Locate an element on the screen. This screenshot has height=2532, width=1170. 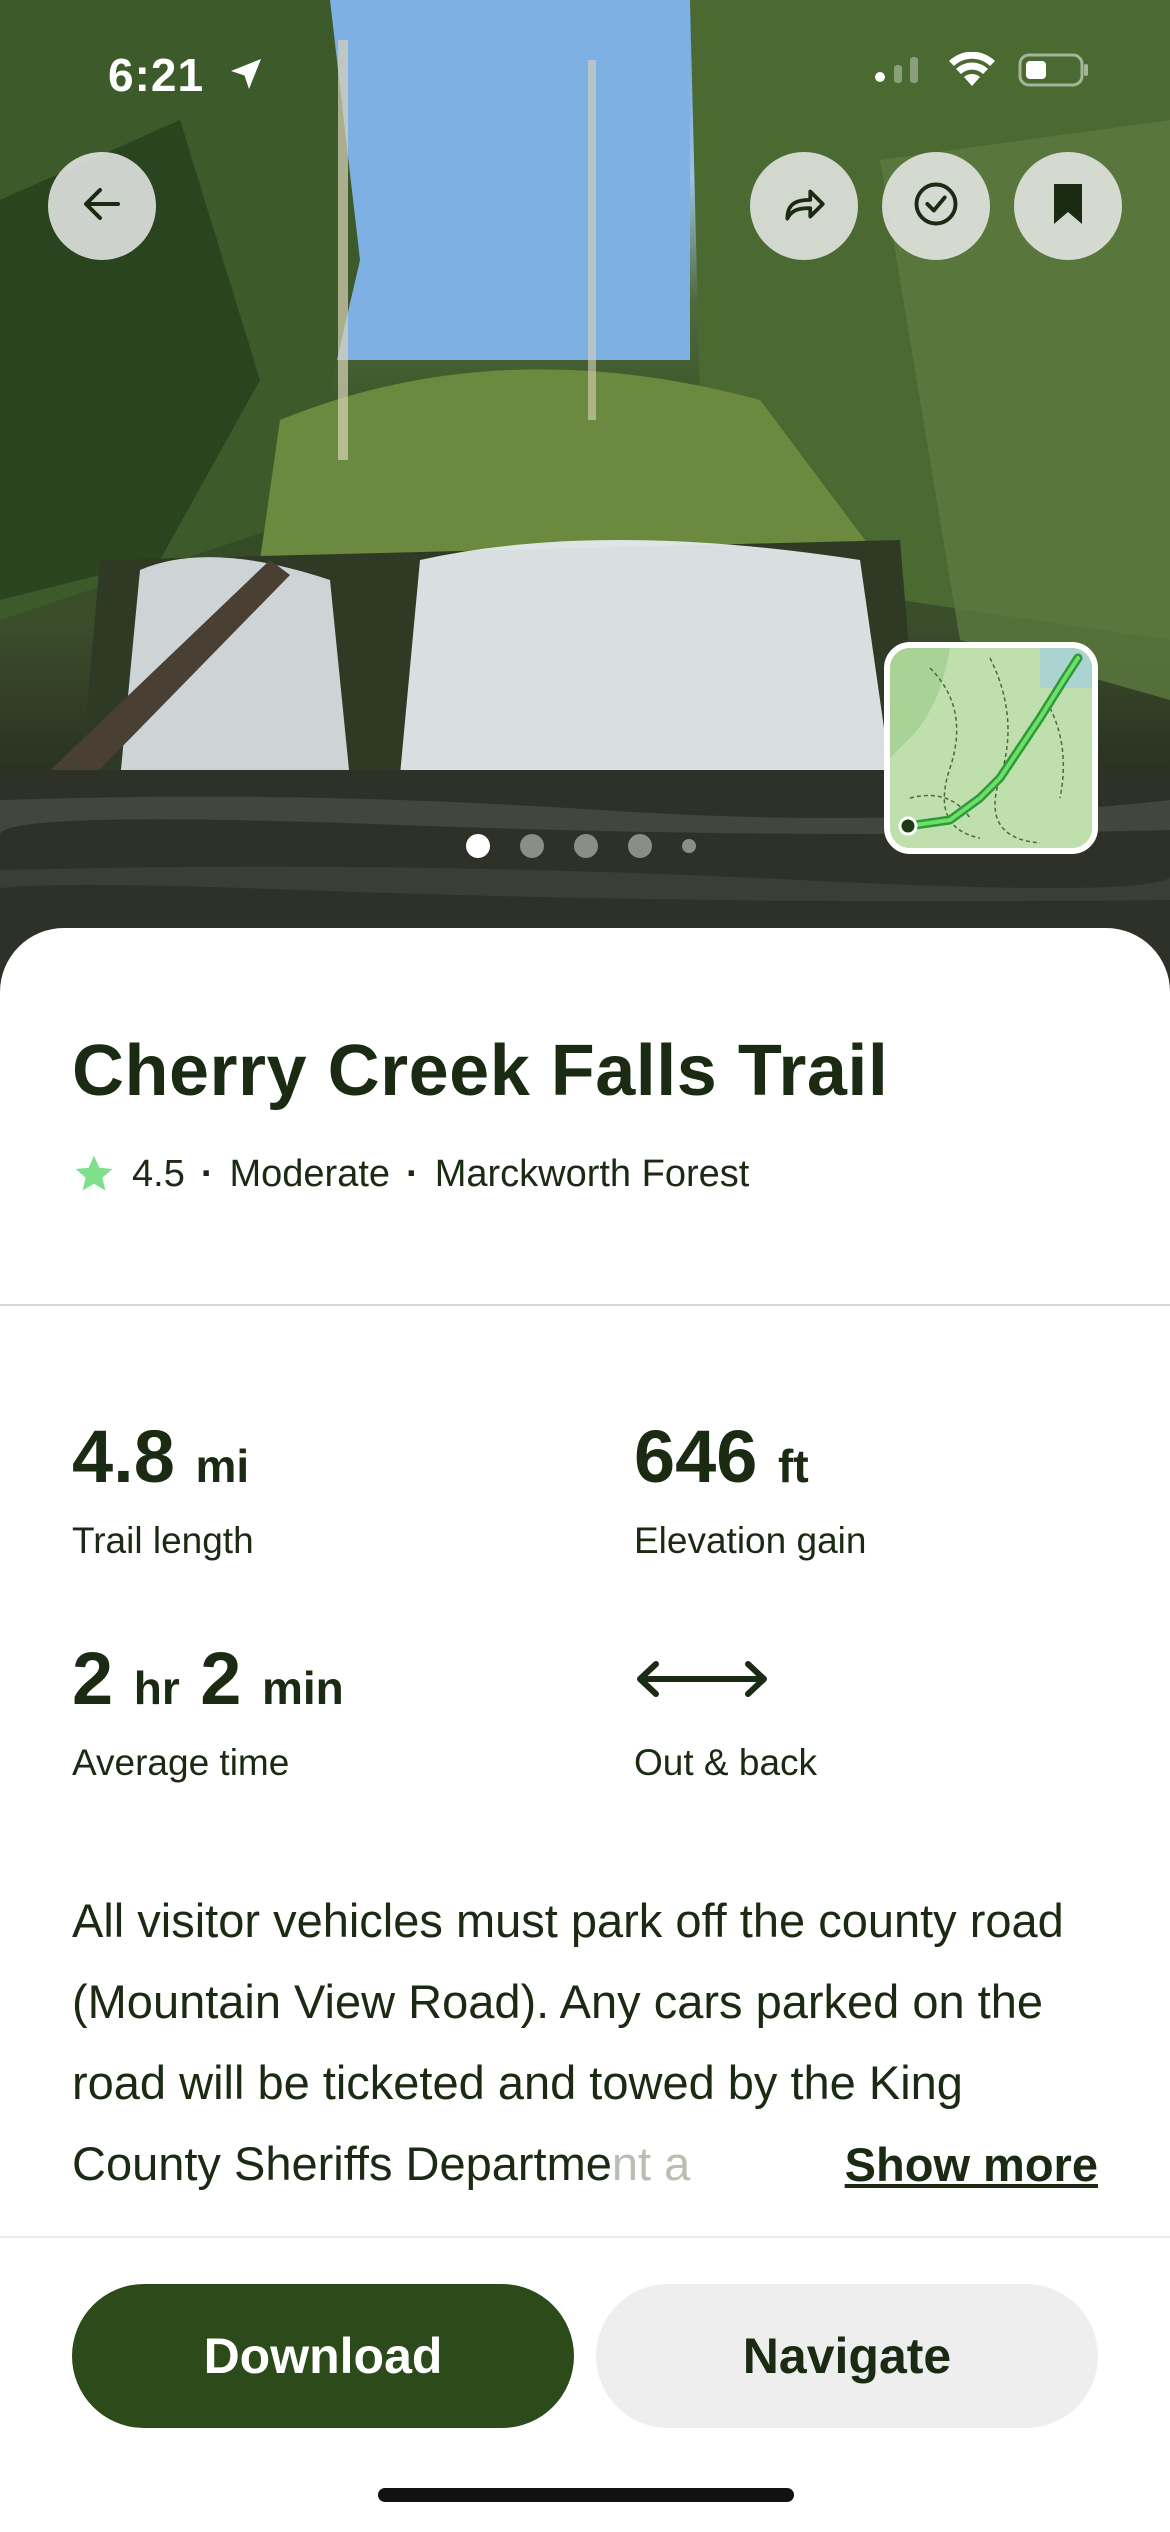
status-time: 6:21 is located at coordinates (156, 75).